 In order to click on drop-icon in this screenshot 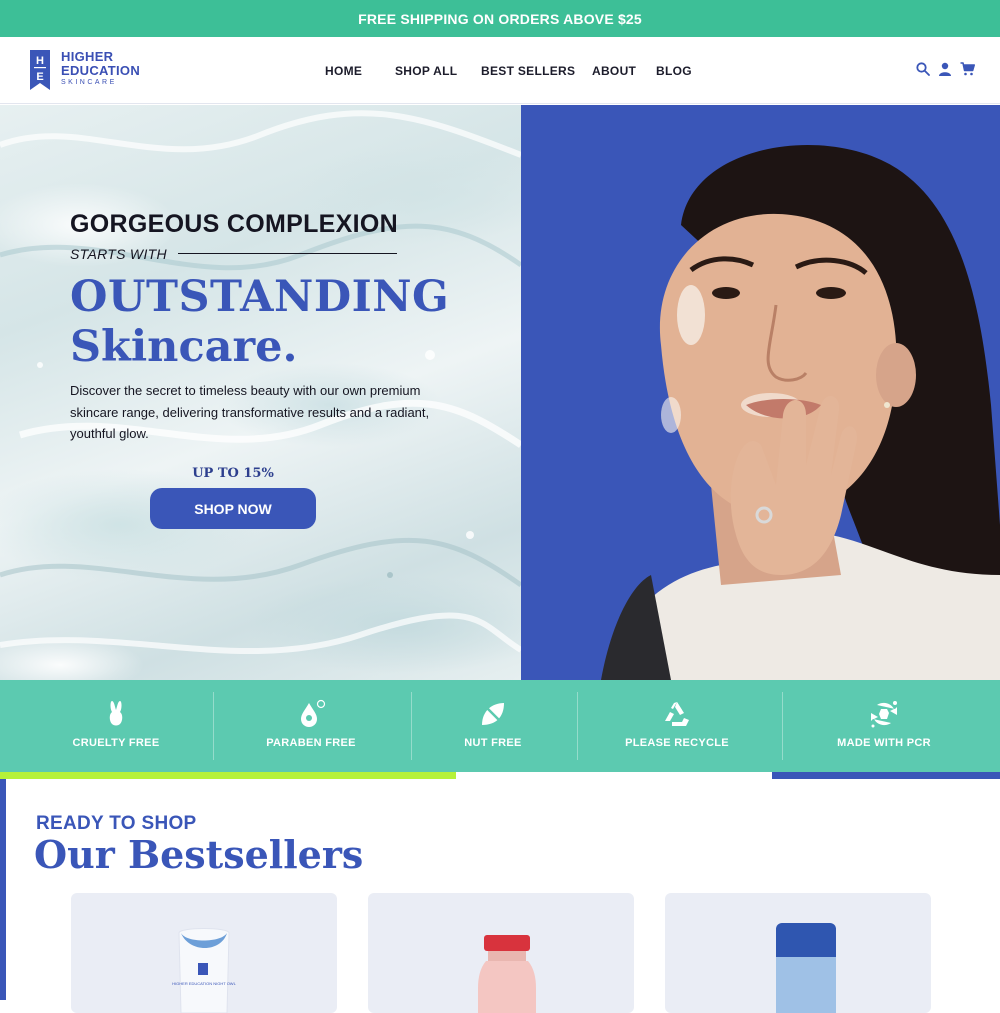, I will do `click(313, 713)`.